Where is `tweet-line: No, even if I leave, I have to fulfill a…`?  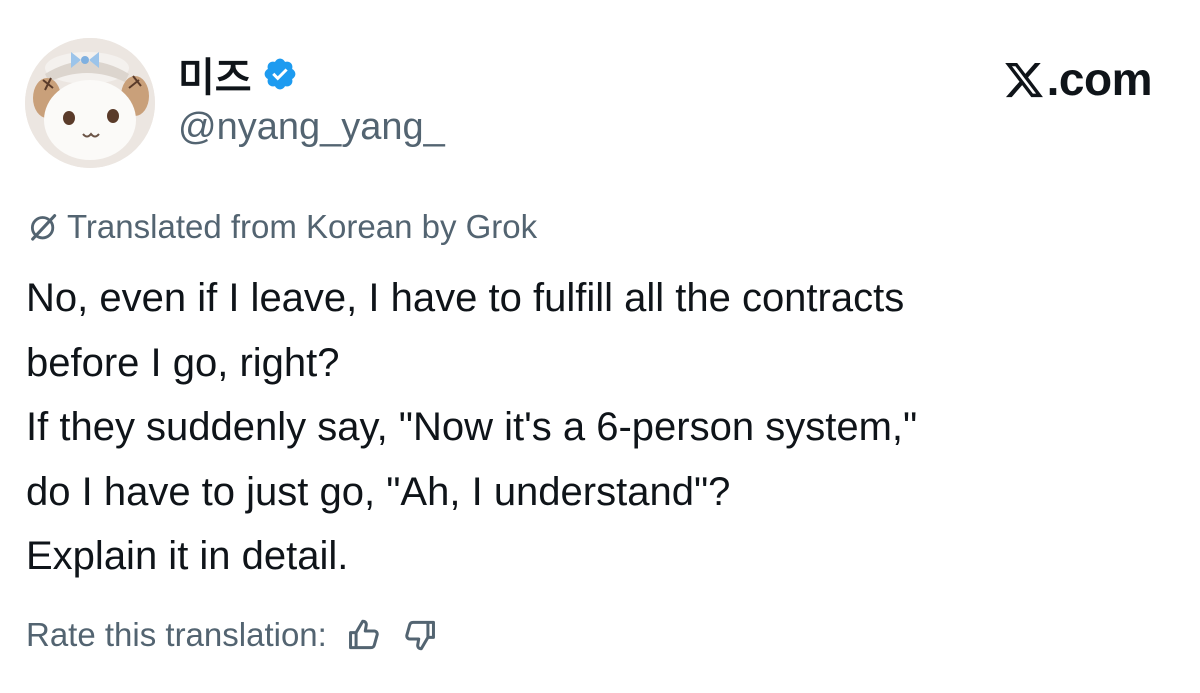 tweet-line: No, even if I leave, I have to fulfill a… is located at coordinates (465, 298).